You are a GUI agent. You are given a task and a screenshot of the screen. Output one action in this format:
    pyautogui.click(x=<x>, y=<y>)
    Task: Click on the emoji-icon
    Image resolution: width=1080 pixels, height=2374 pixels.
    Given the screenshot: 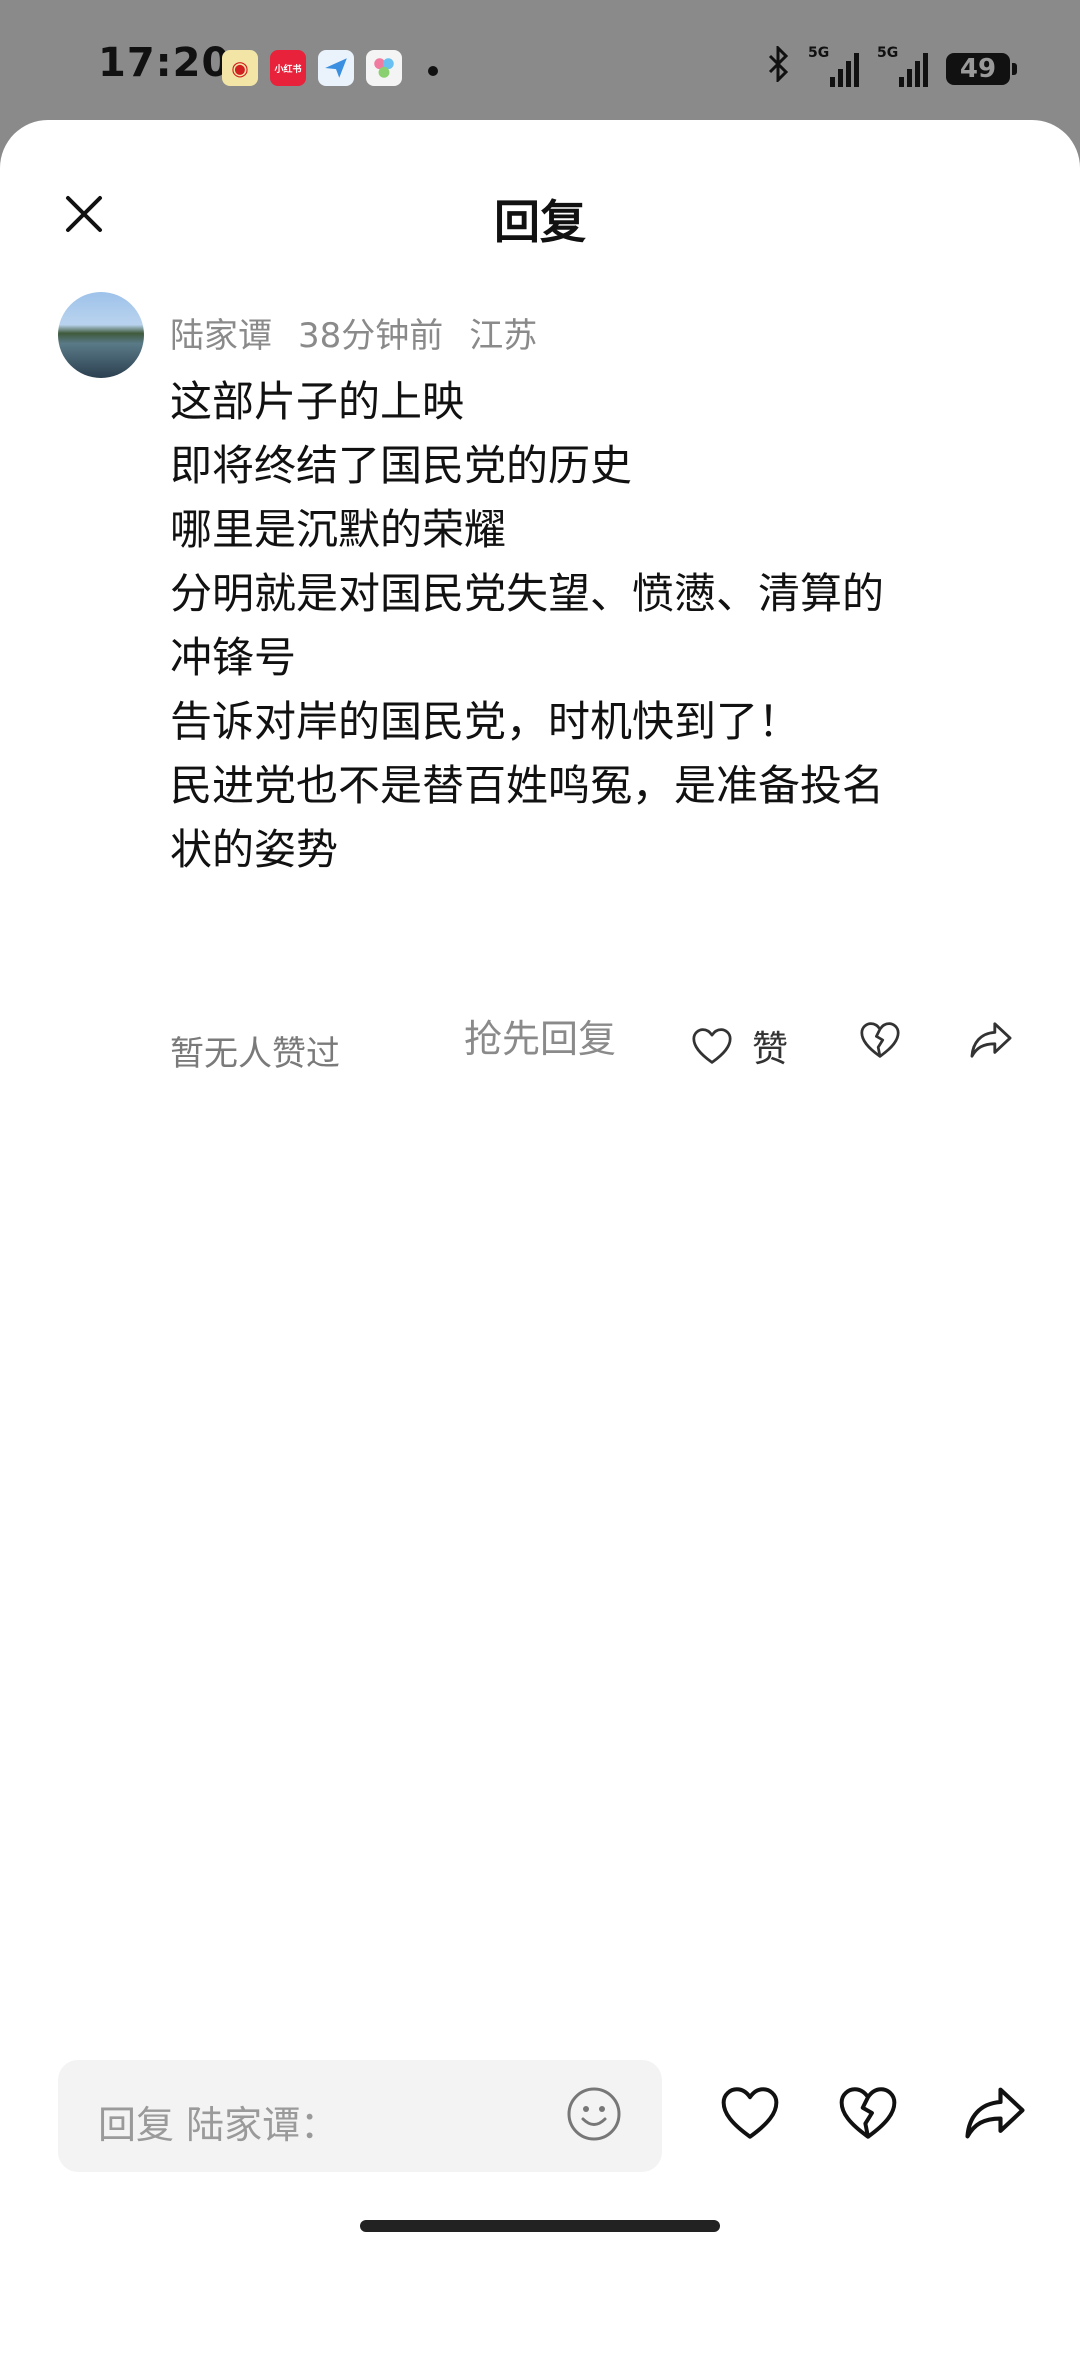 What is the action you would take?
    pyautogui.click(x=594, y=2114)
    